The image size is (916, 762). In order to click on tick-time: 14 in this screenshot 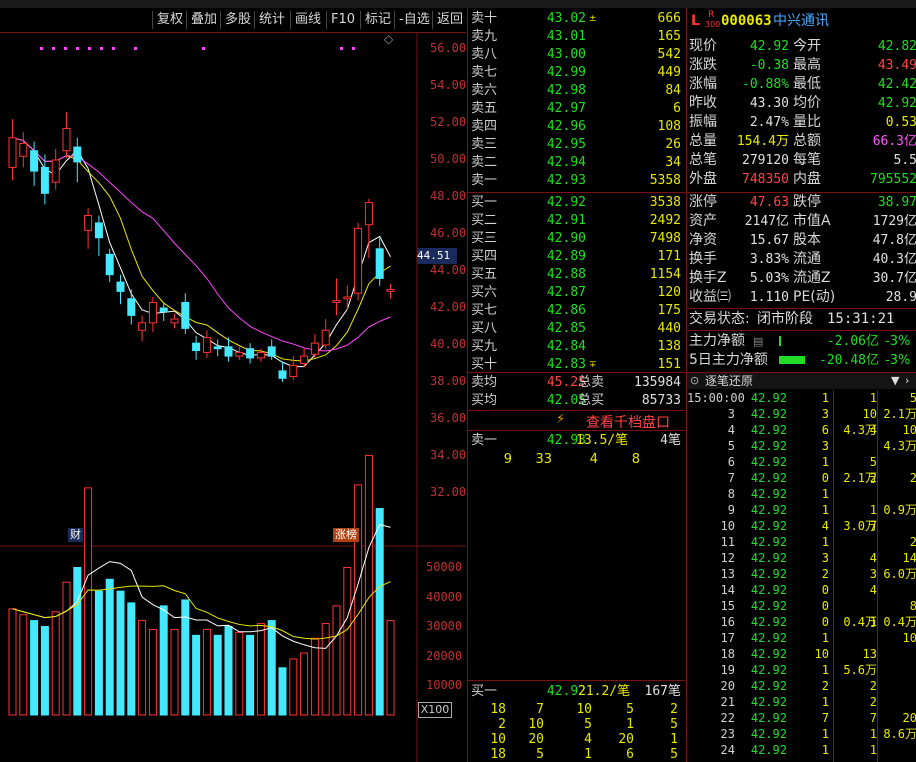, I will do `click(727, 590)`.